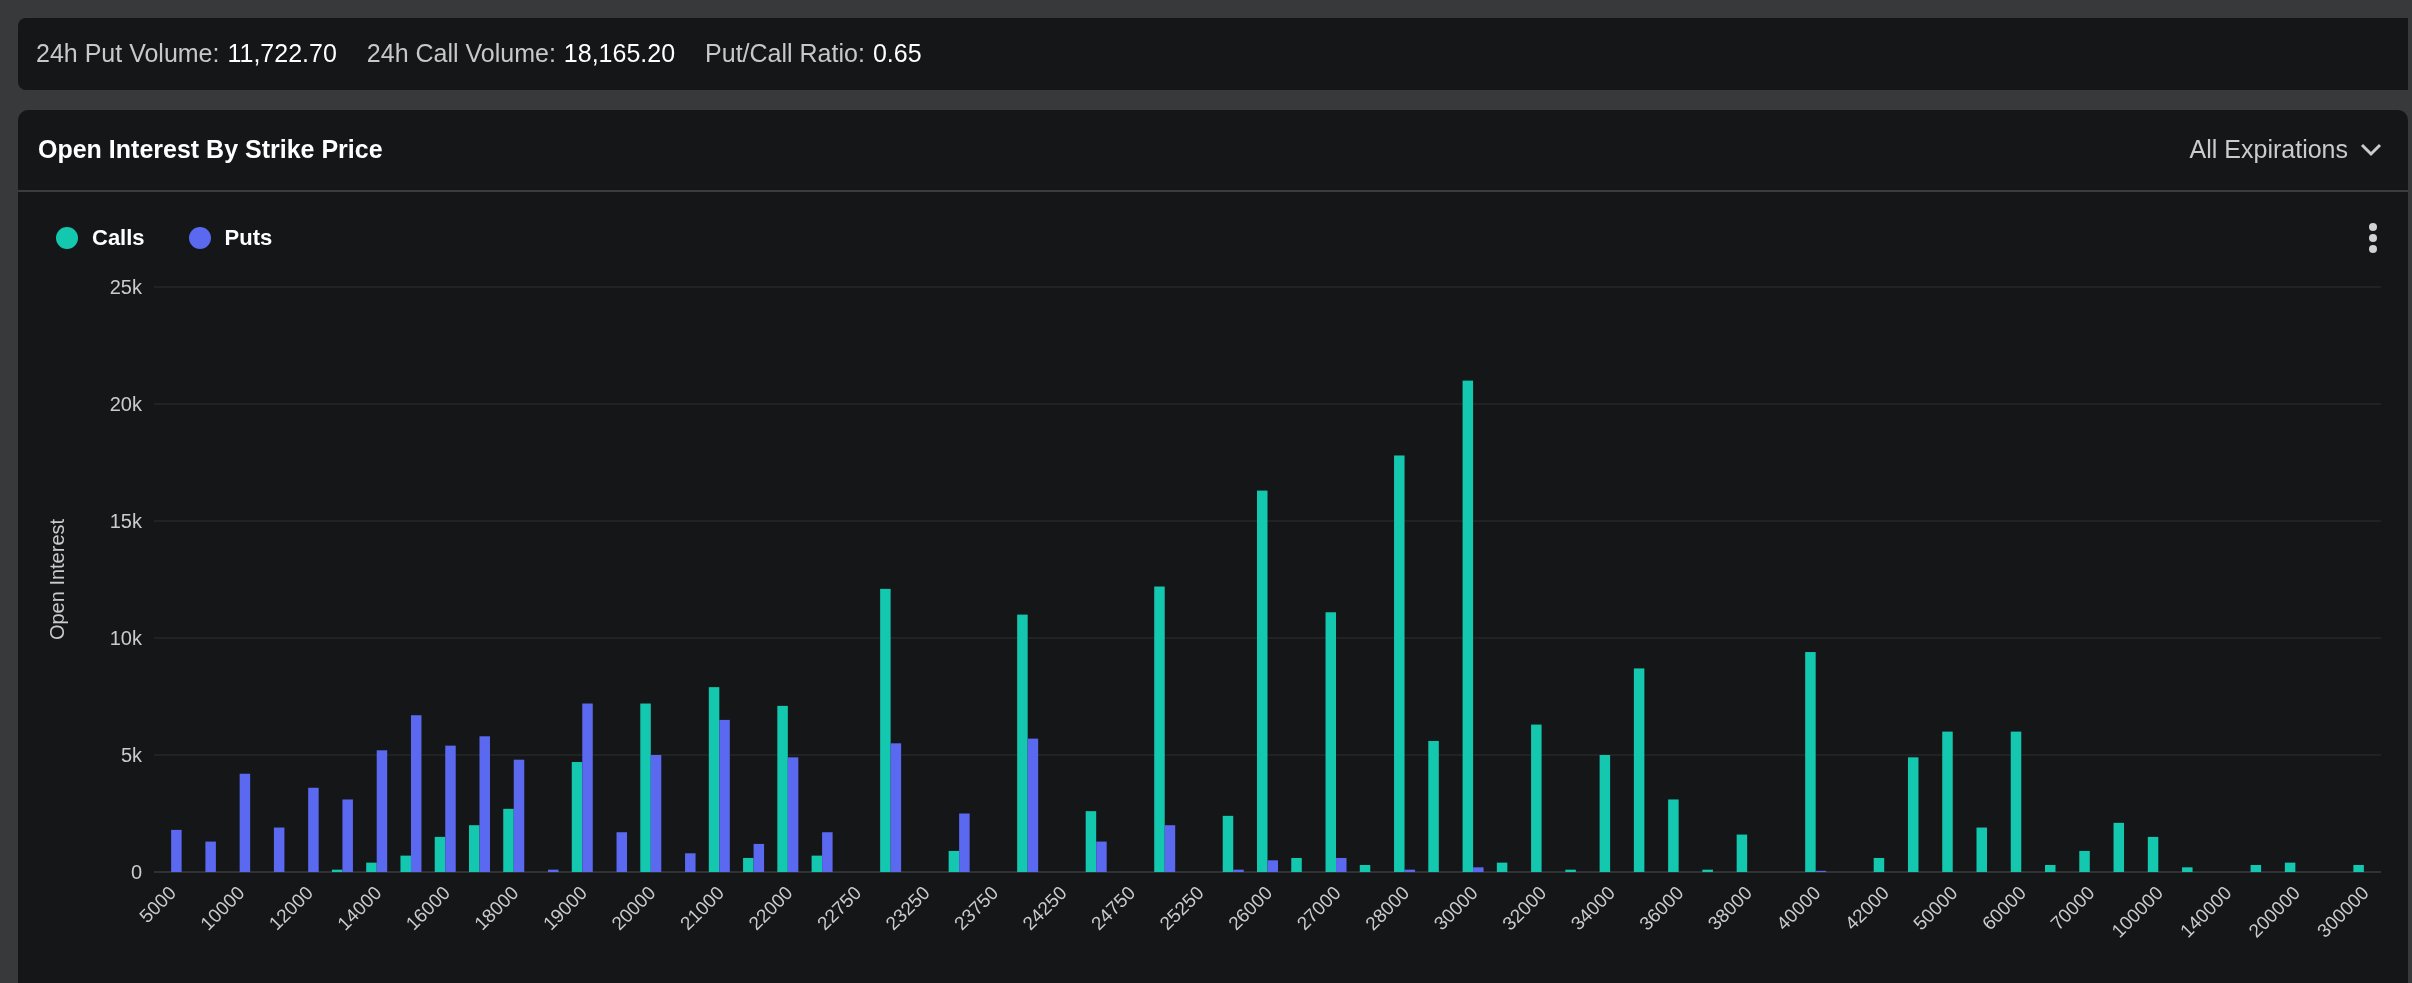 This screenshot has height=983, width=2412. Describe the element at coordinates (125, 521) in the screenshot. I see `y-tick-label: 15k` at that location.